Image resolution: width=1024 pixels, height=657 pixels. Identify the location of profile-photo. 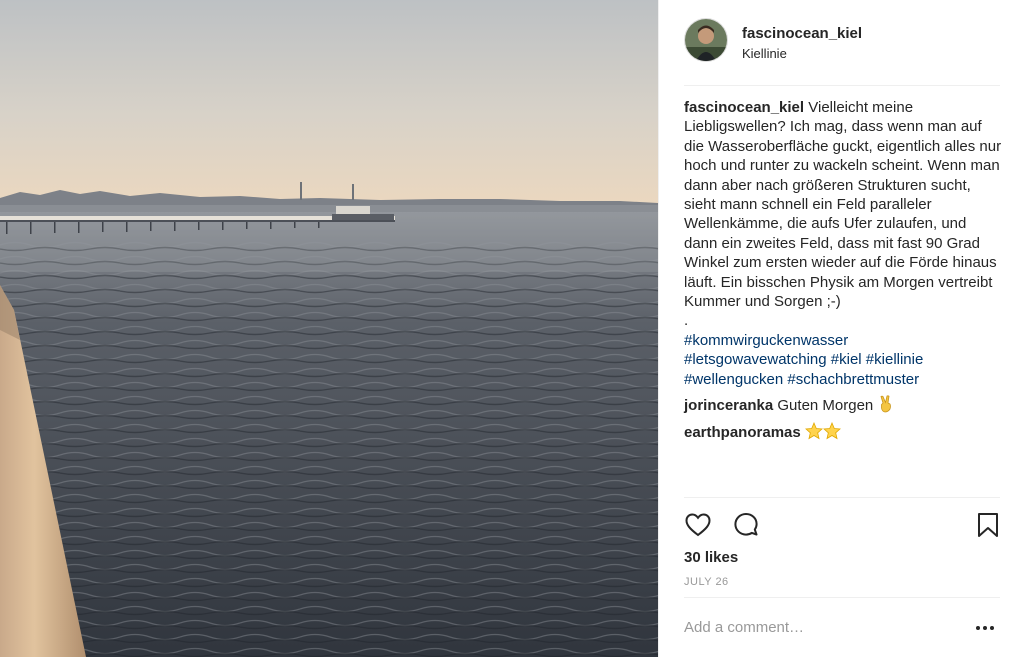
(706, 40).